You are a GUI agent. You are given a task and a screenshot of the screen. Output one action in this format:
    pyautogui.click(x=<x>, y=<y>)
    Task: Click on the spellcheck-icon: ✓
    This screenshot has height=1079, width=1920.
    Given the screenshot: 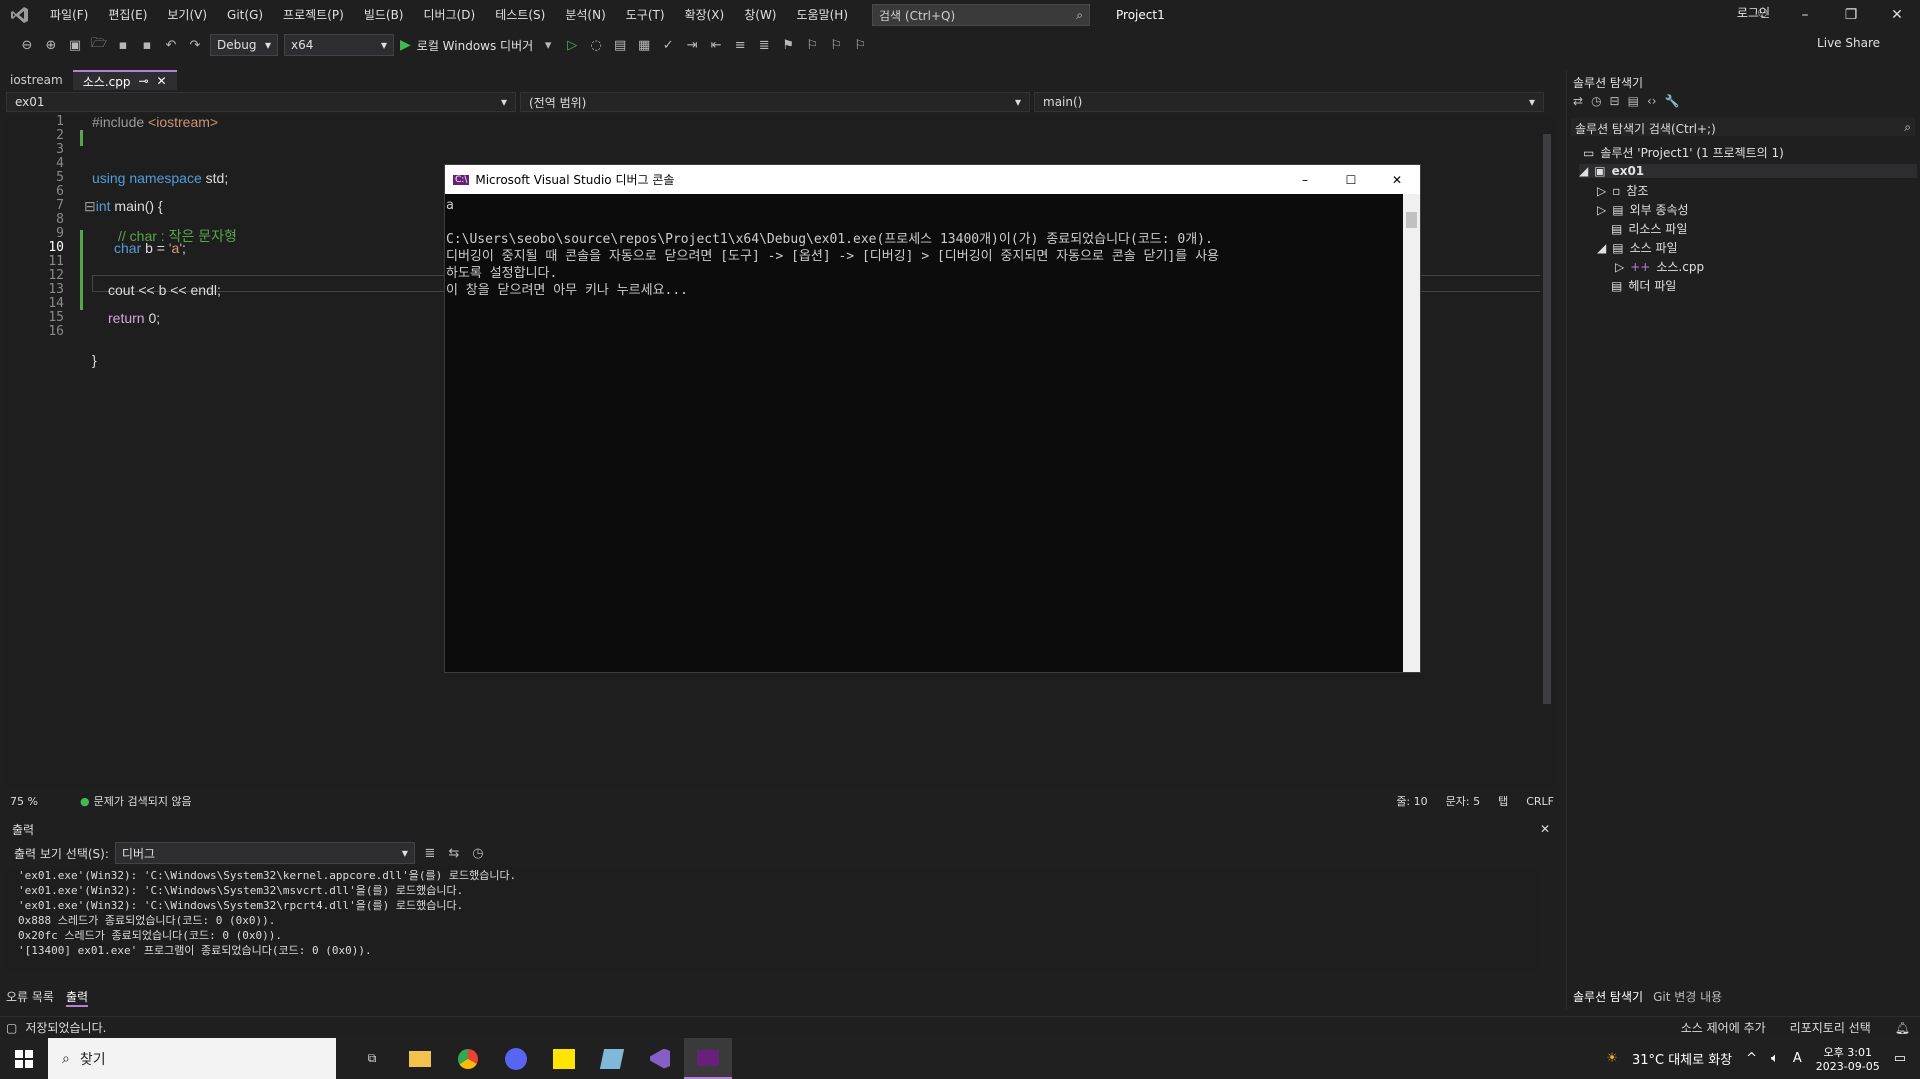 What is the action you would take?
    pyautogui.click(x=668, y=45)
    